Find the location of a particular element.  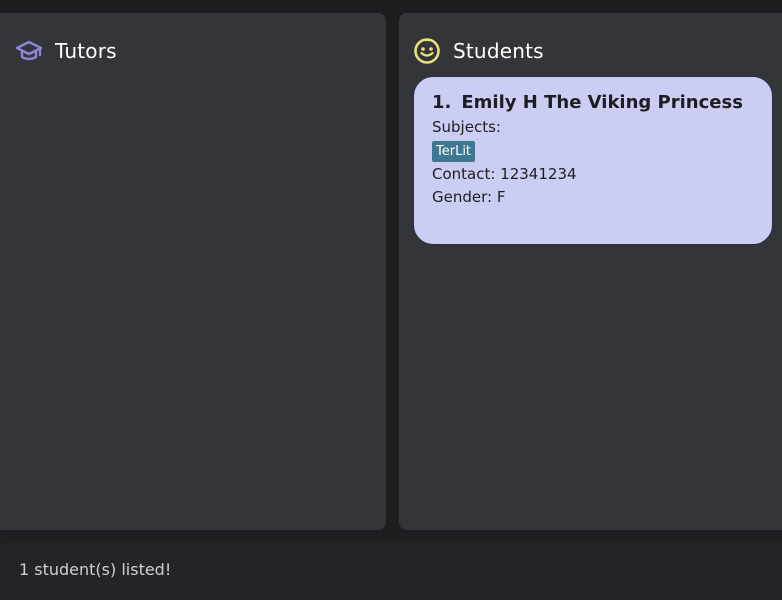

subjects-label: Subjects: is located at coordinates (466, 127).